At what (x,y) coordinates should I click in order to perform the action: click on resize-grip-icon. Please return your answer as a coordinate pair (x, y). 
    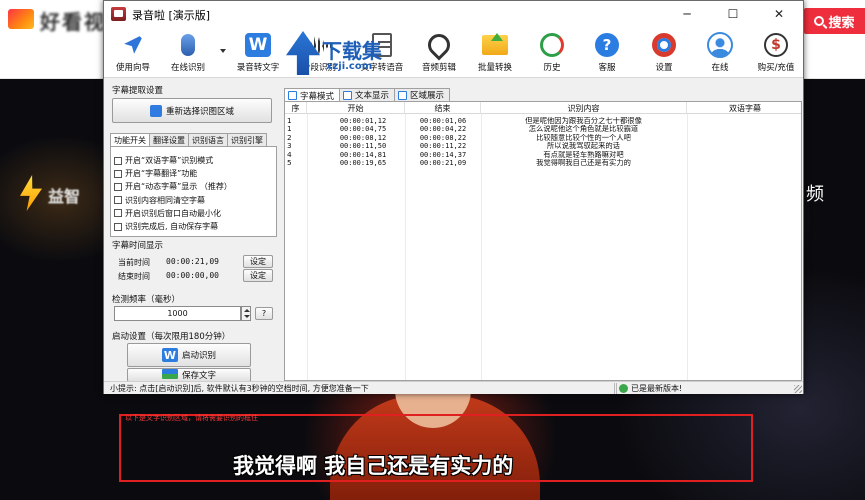
    Looking at the image, I should click on (798, 389).